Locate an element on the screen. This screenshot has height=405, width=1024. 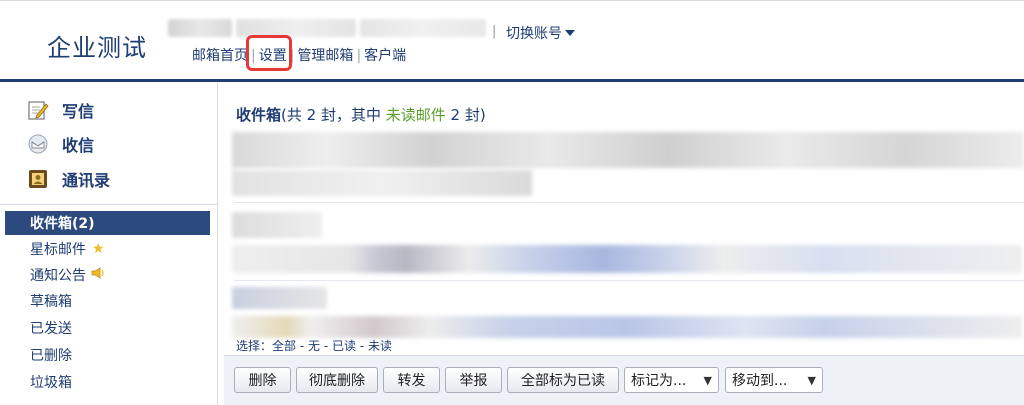
folder-label: 收件箱(2) is located at coordinates (62, 224).